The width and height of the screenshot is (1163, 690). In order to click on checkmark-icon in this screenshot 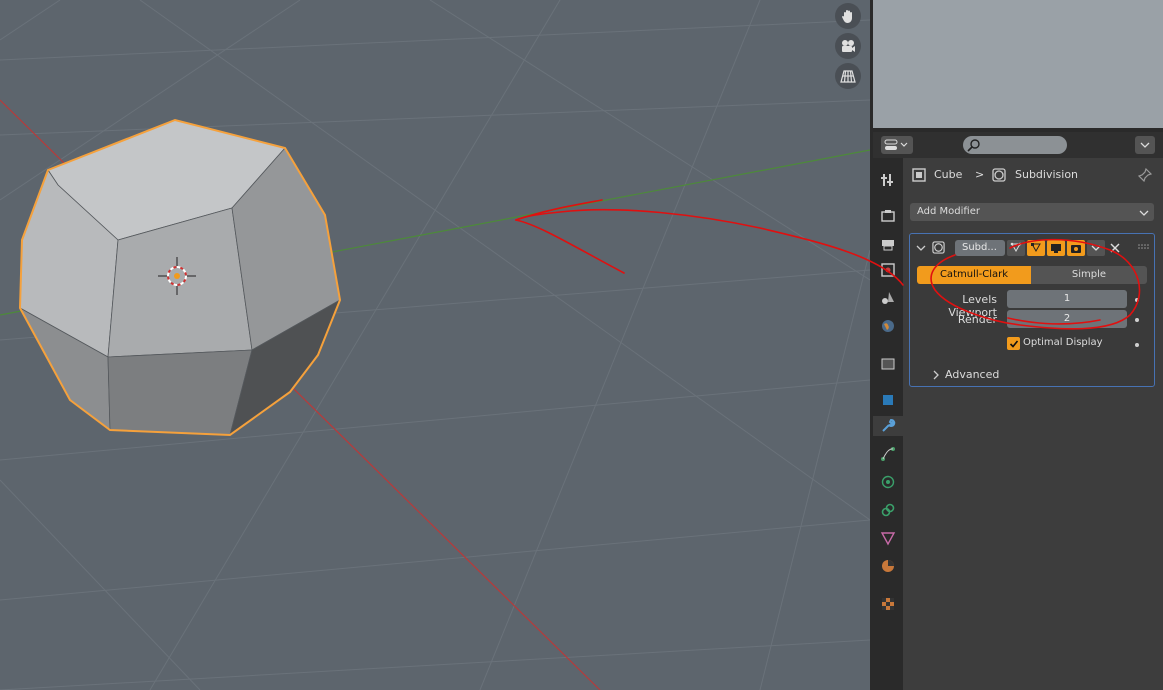, I will do `click(1013, 343)`.